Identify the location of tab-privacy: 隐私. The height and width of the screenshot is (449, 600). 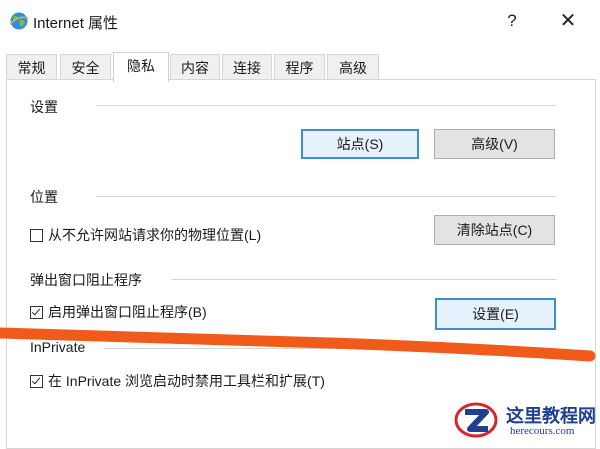
(141, 67).